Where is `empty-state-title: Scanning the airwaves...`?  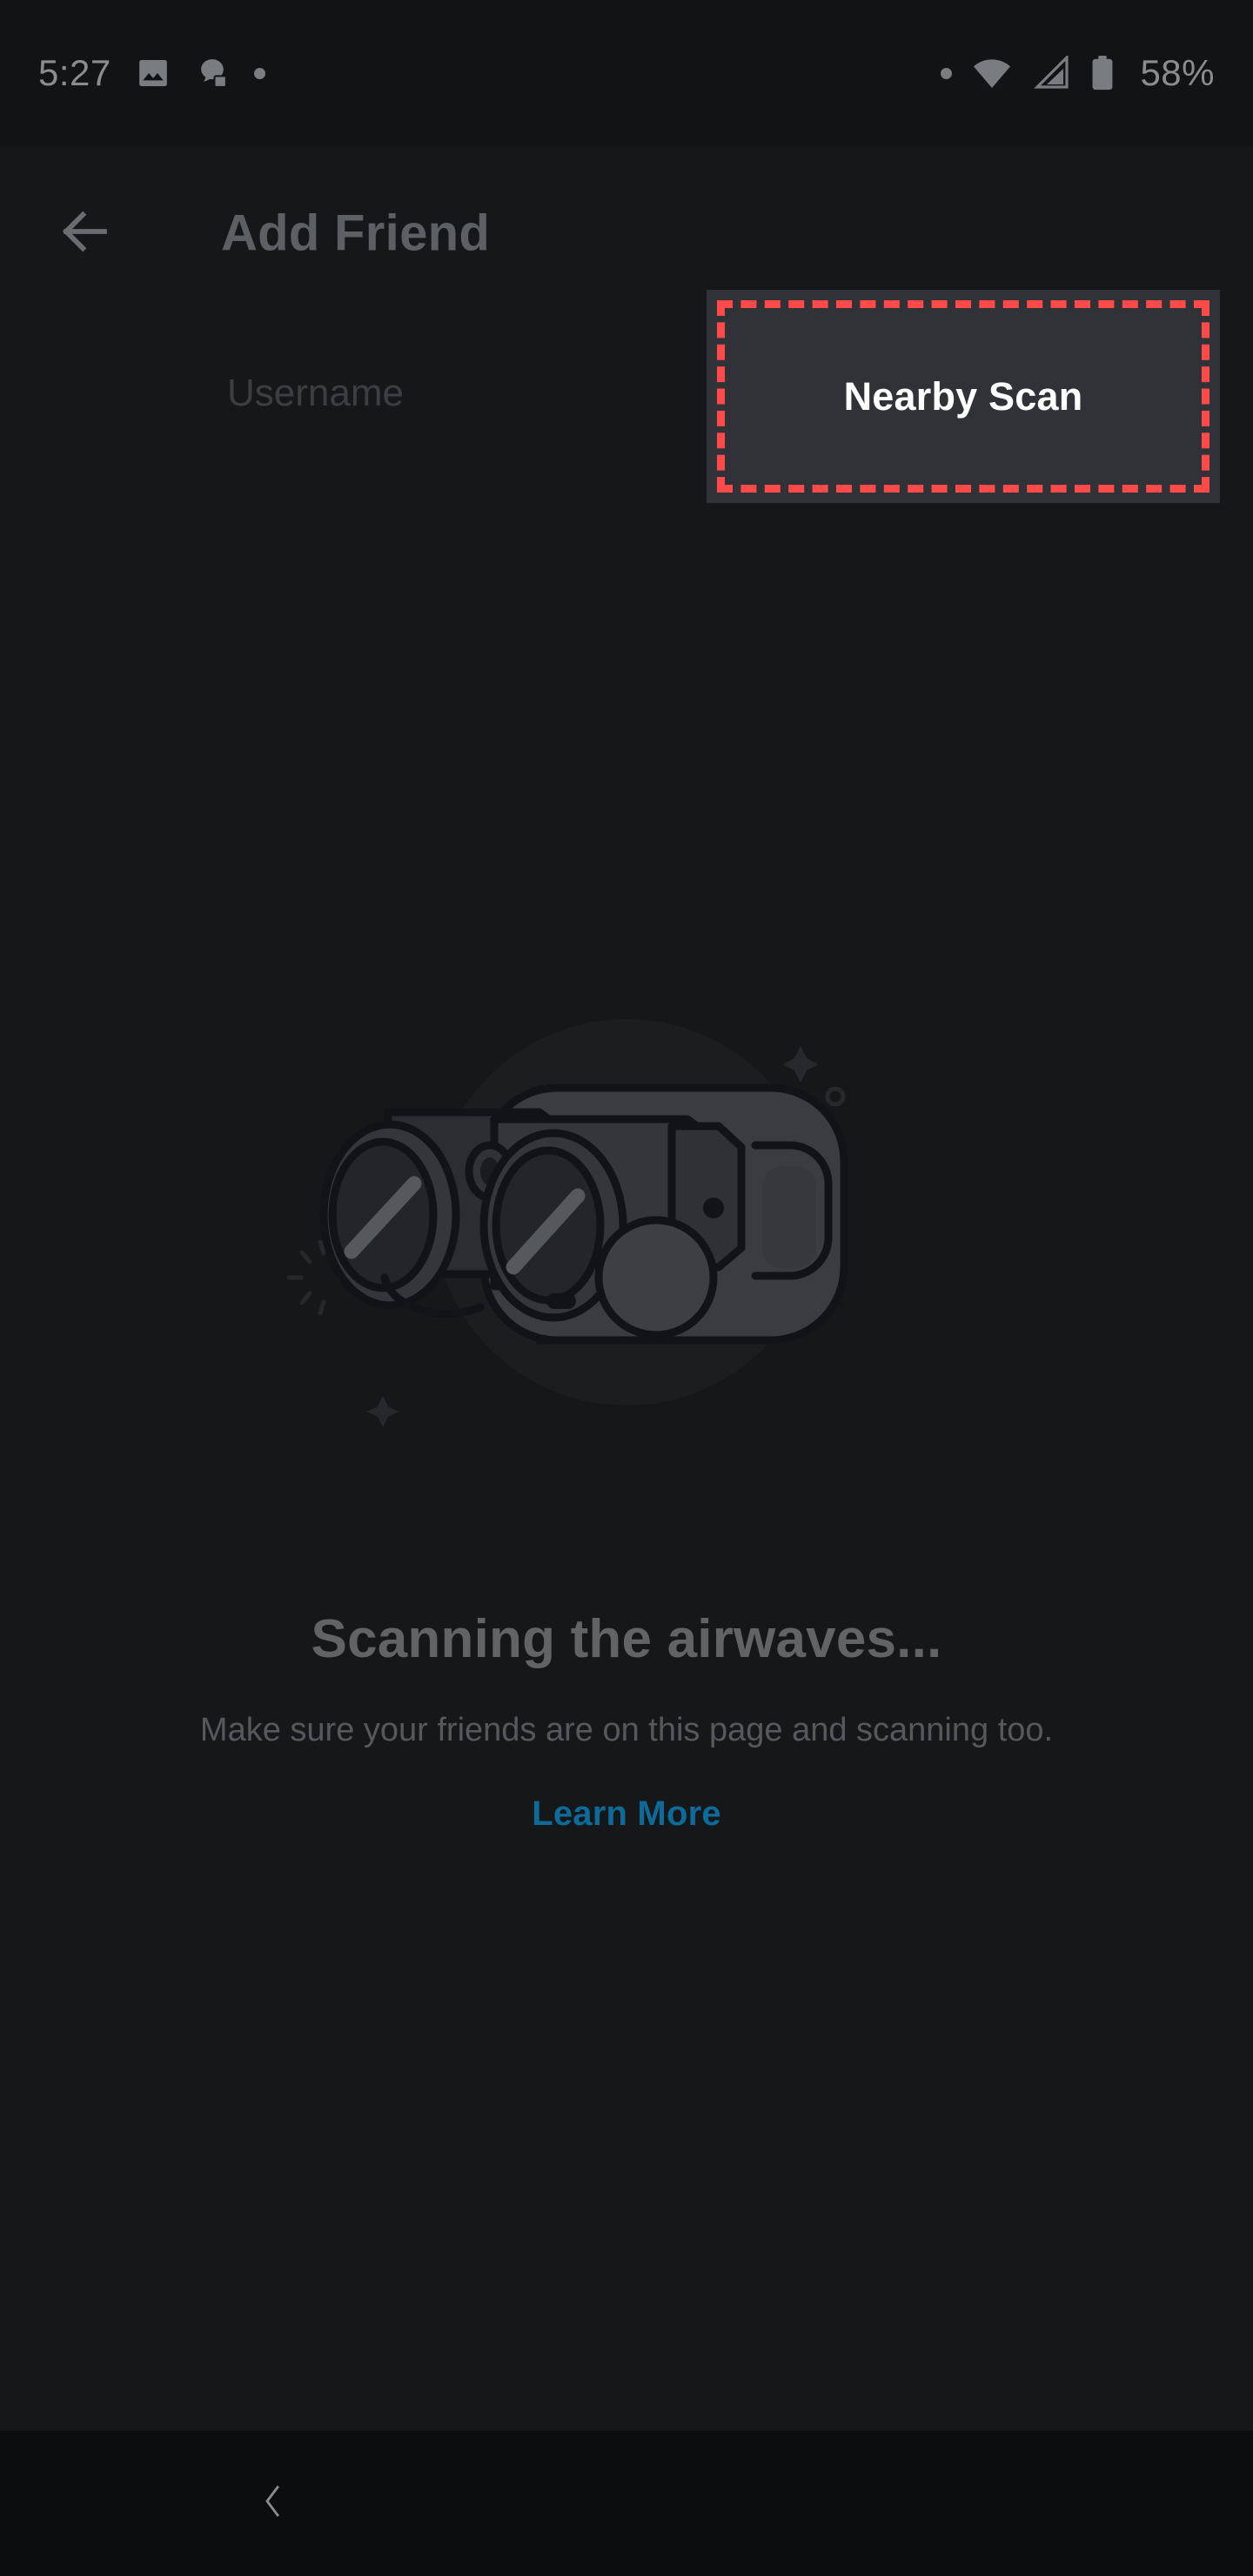
empty-state-title: Scanning the airwaves... is located at coordinates (626, 1639).